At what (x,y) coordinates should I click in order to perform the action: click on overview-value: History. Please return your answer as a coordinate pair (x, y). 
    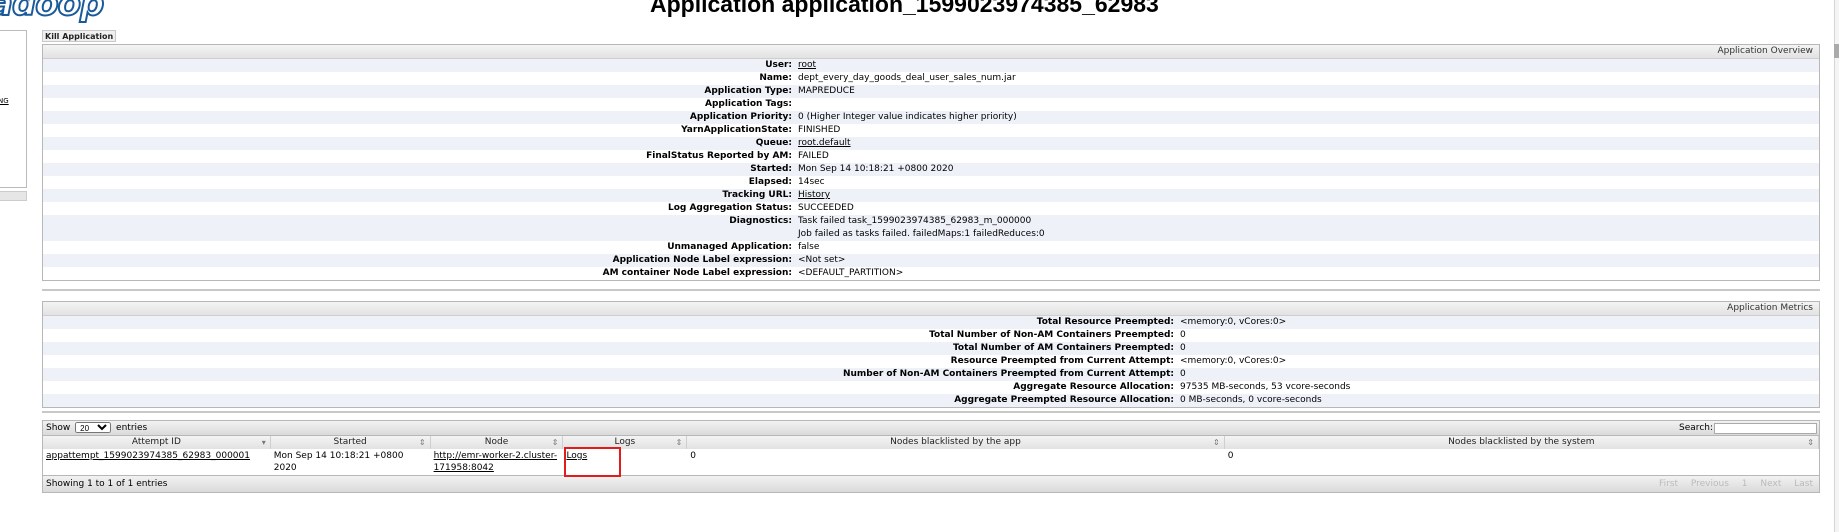
    Looking at the image, I should click on (814, 195).